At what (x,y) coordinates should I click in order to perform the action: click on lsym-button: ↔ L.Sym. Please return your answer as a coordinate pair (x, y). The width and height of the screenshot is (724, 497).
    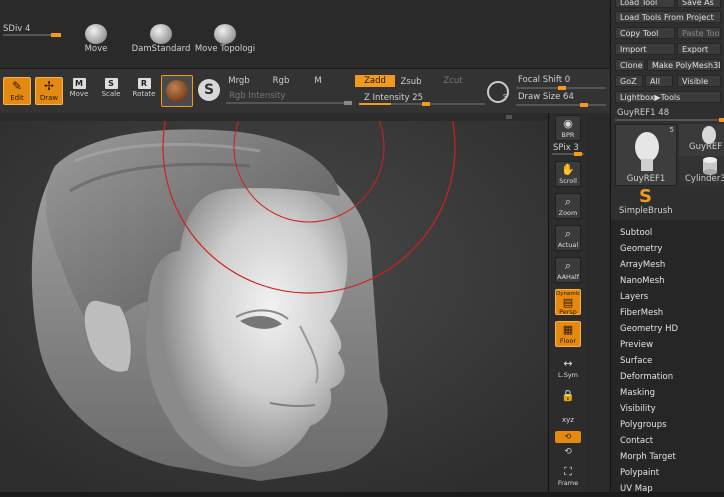
    Looking at the image, I should click on (568, 368).